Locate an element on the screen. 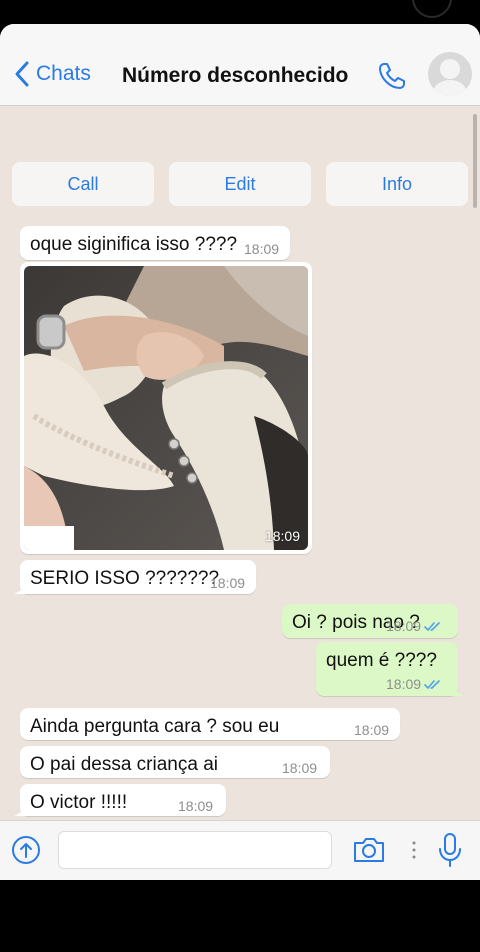  chat-header: Chats Número desconhecido is located at coordinates (240, 65).